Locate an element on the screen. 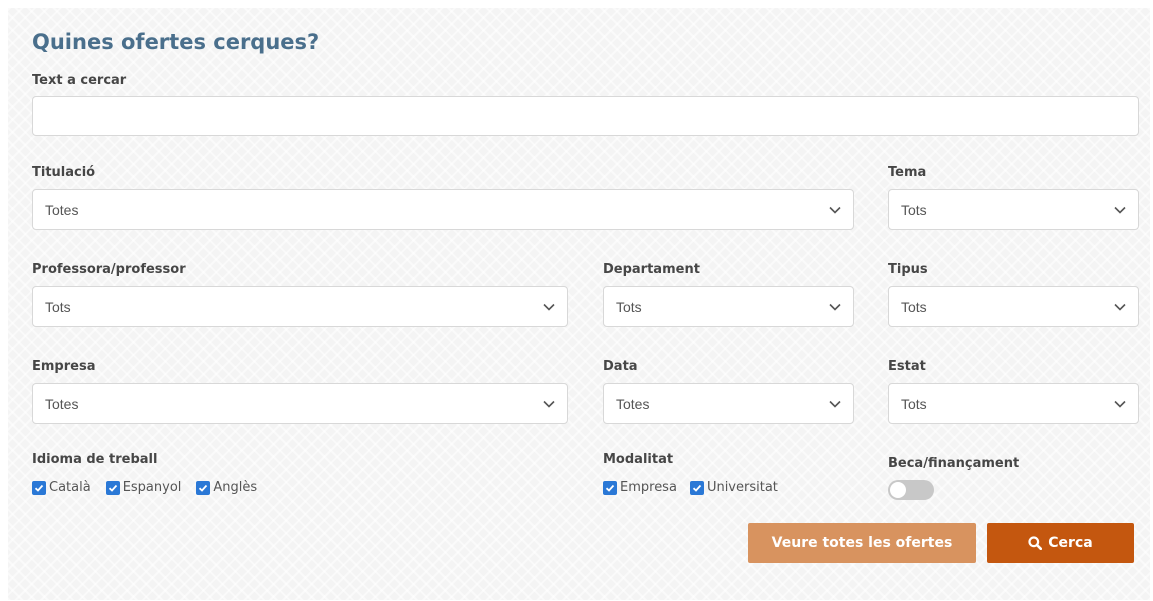 The image size is (1153, 601). empresa-label: Empresa is located at coordinates (64, 366).